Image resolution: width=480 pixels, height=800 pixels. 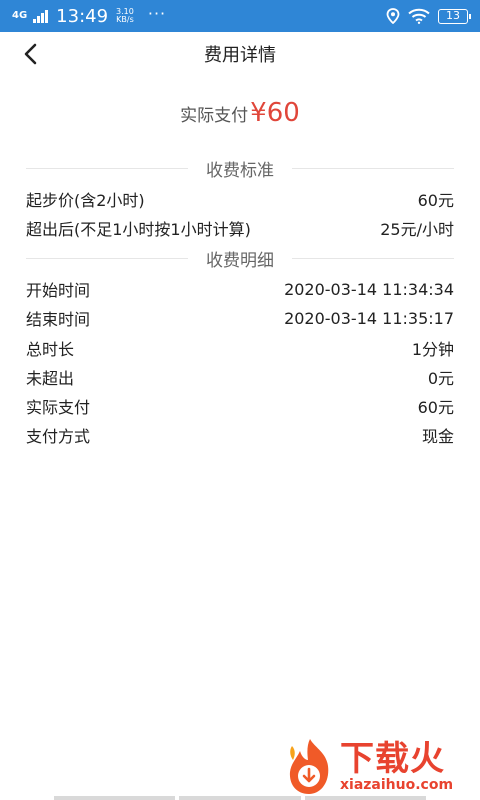 What do you see at coordinates (275, 113) in the screenshot?
I see `actual-payment-amount: ¥60` at bounding box center [275, 113].